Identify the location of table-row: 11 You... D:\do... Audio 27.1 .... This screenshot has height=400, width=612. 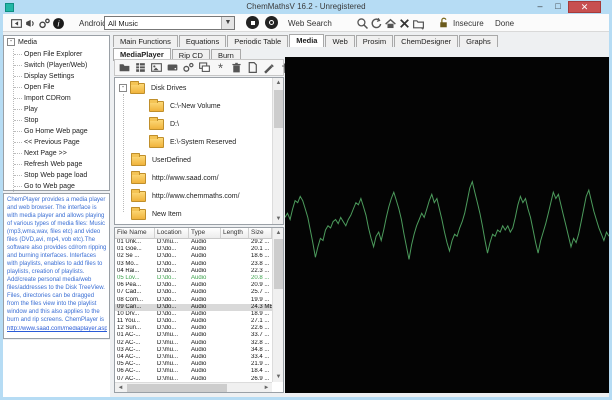
(193, 321).